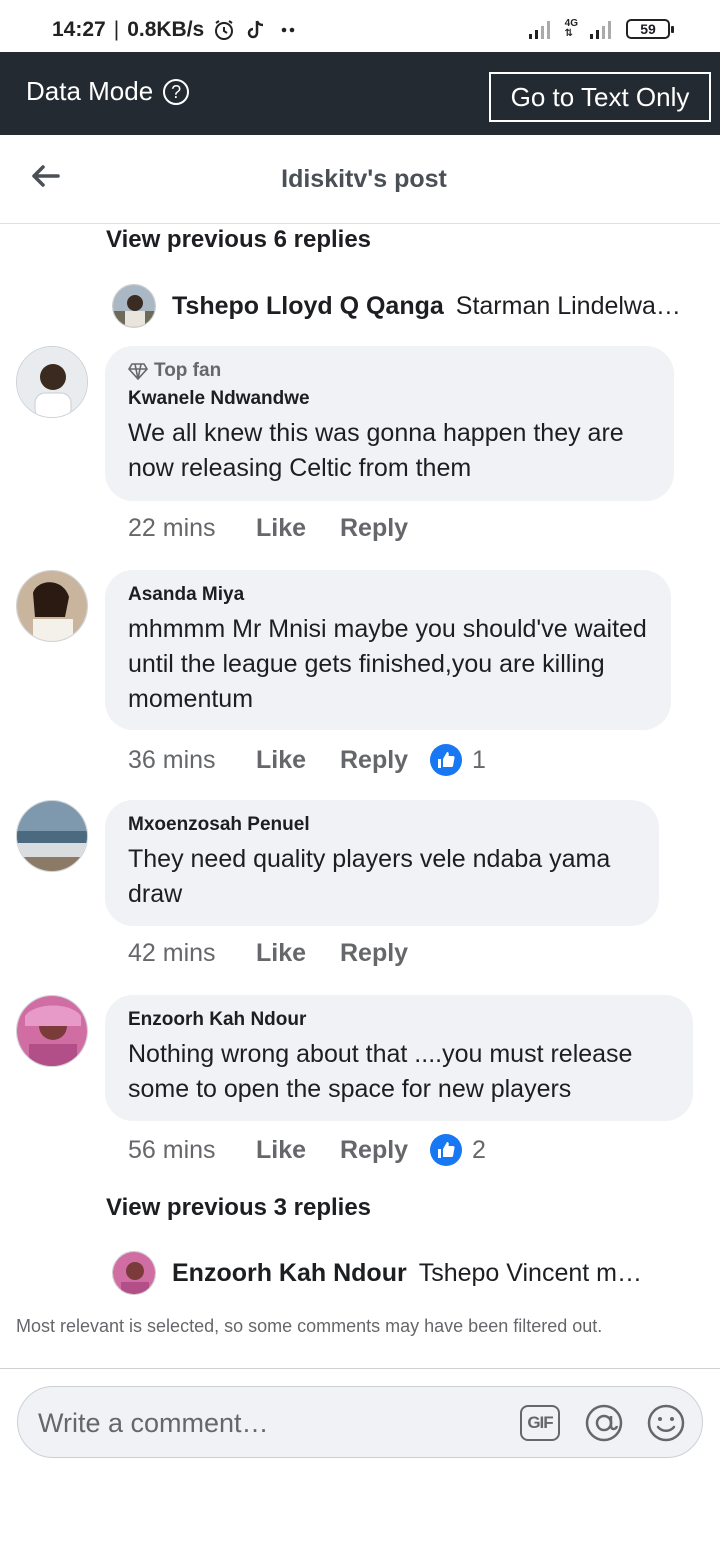  I want to click on status-bar: 14:27 | 0.8KB/s 4G ⇅ 59, so click(360, 26).